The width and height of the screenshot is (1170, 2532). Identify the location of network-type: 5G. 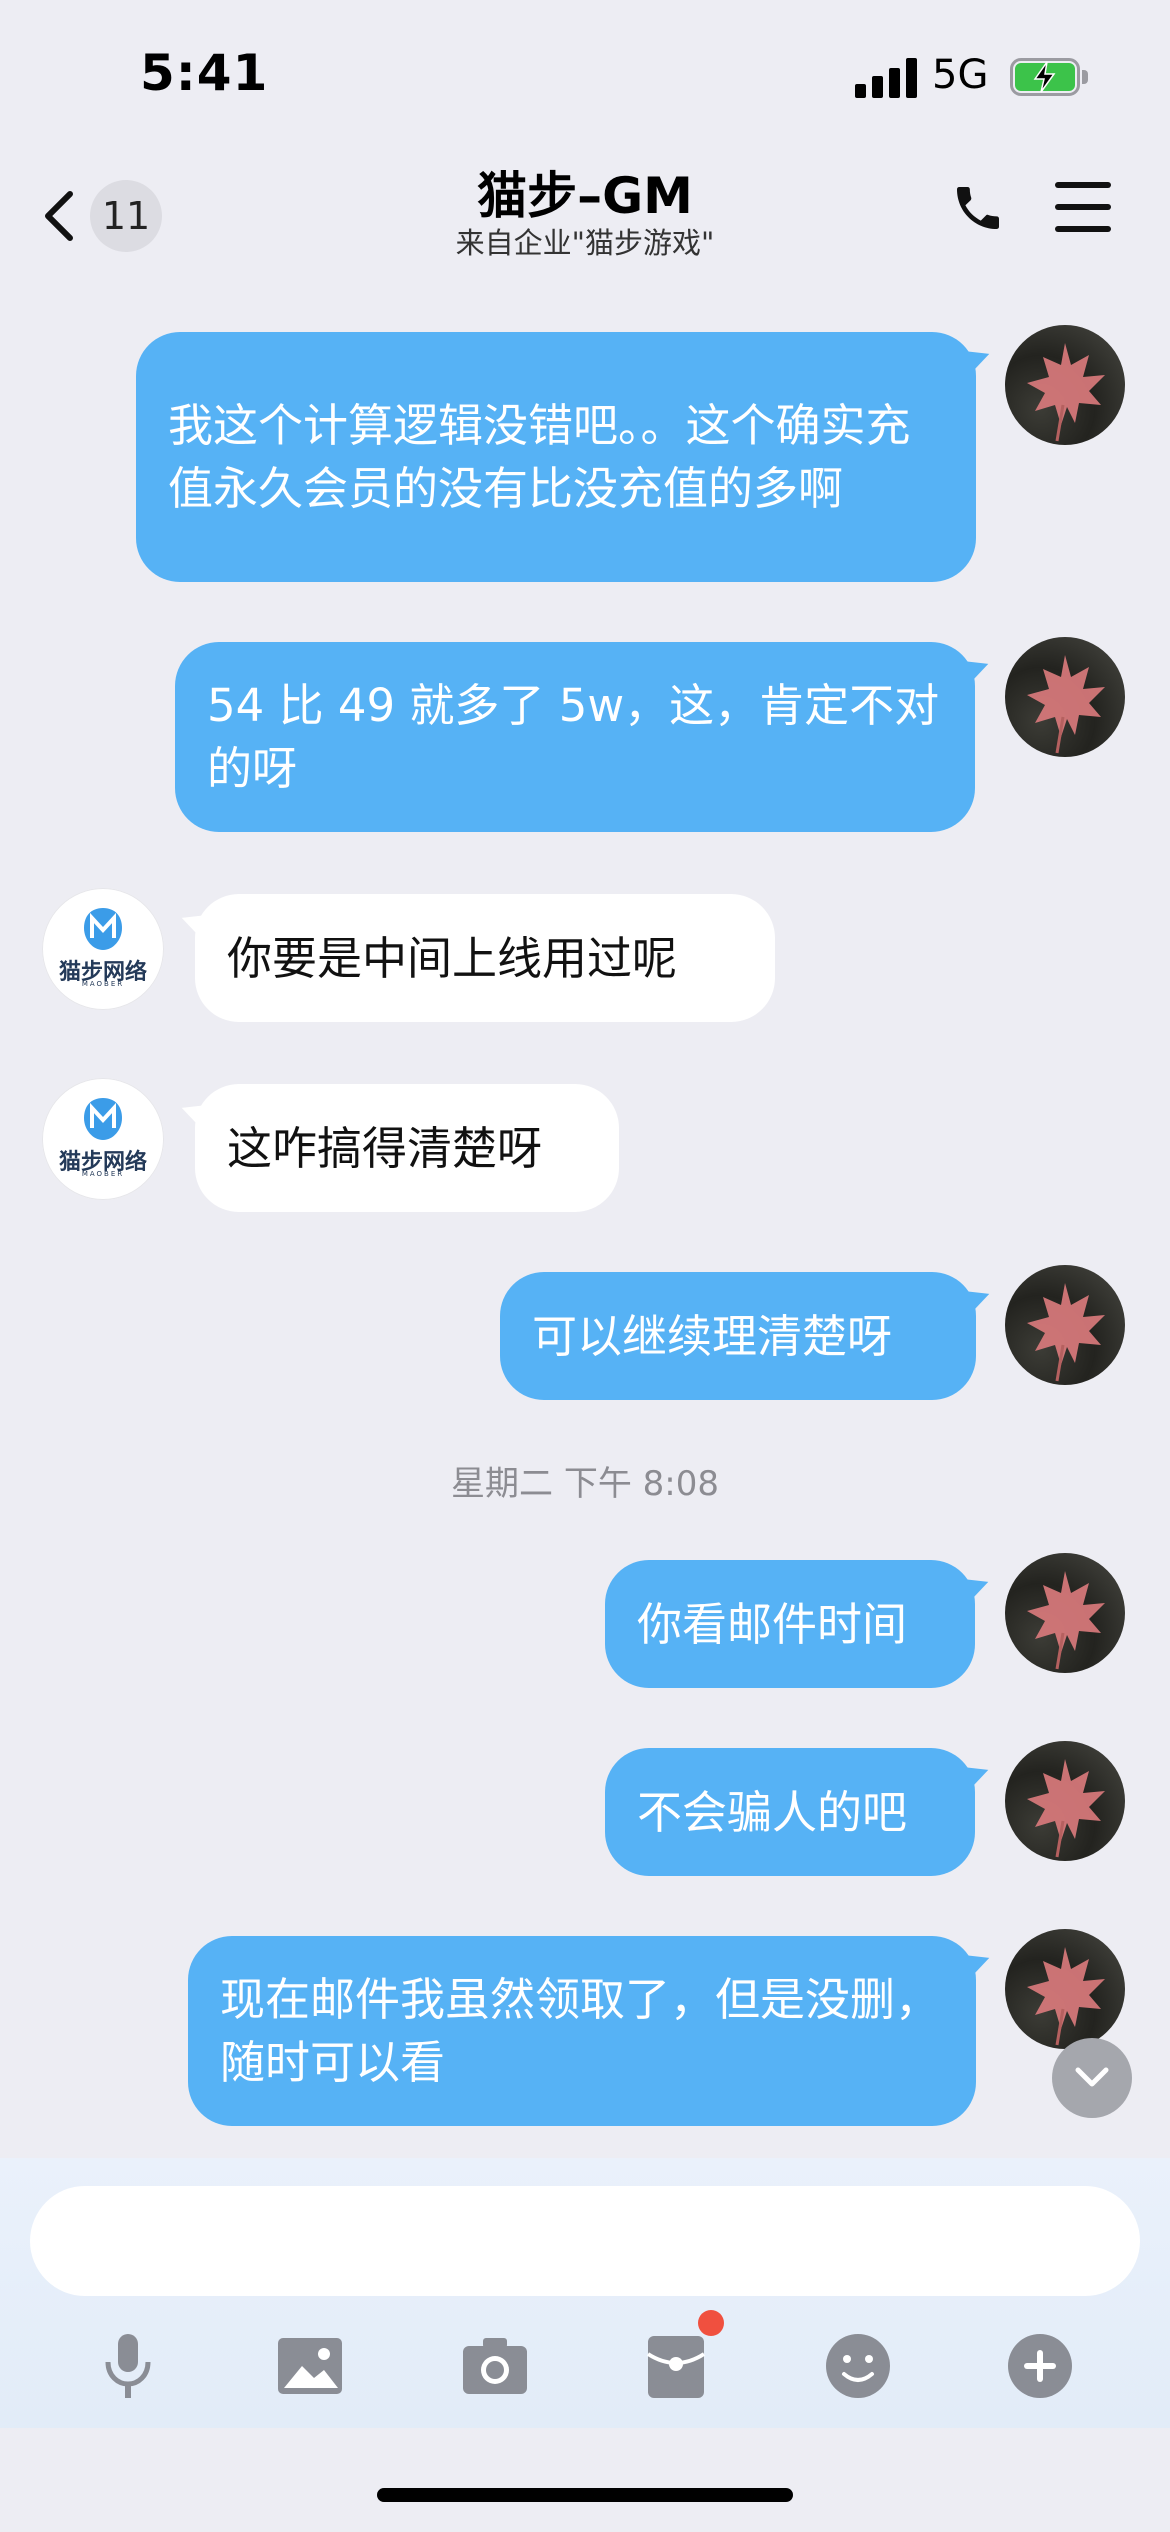
(960, 75).